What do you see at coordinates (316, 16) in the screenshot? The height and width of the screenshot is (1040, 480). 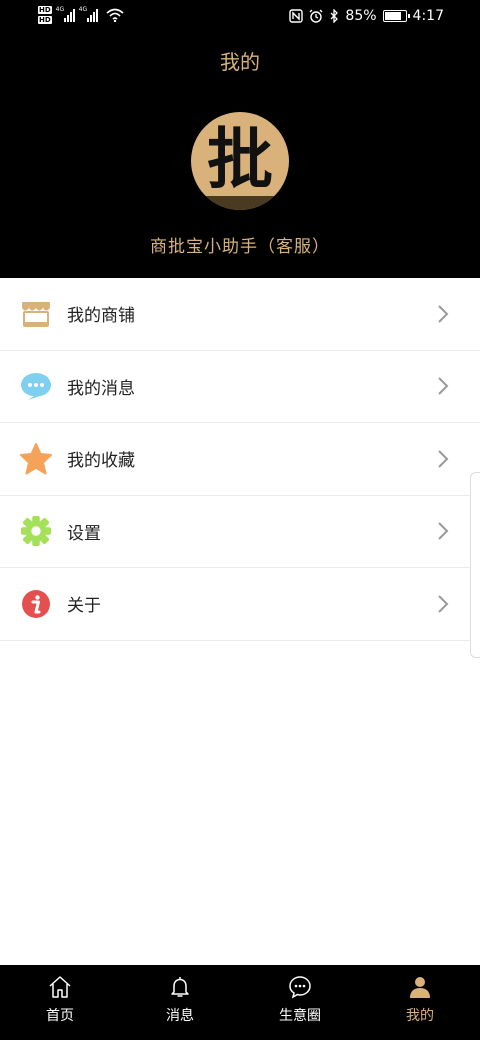 I see `alarm-icon` at bounding box center [316, 16].